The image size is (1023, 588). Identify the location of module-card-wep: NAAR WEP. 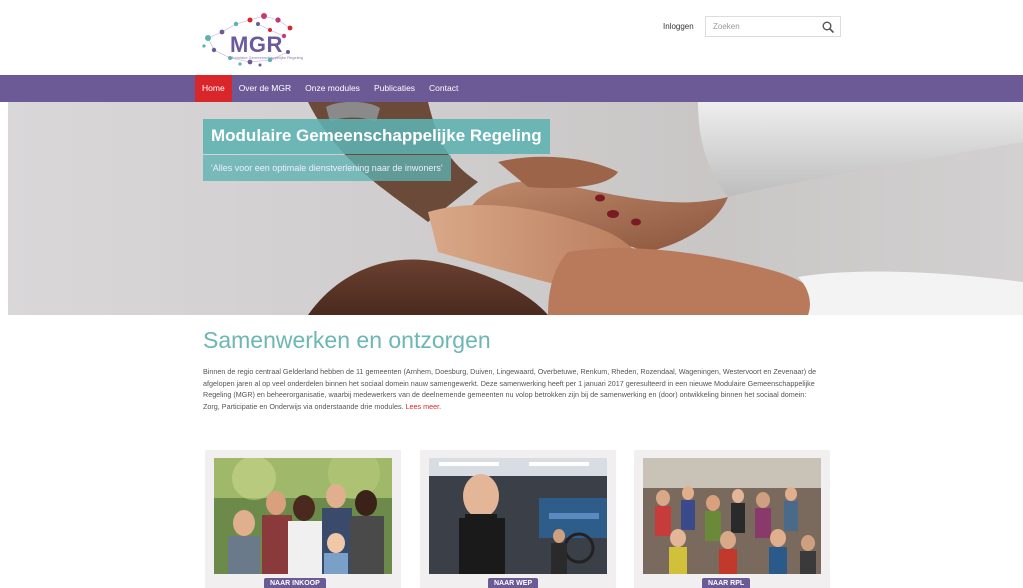
(518, 519).